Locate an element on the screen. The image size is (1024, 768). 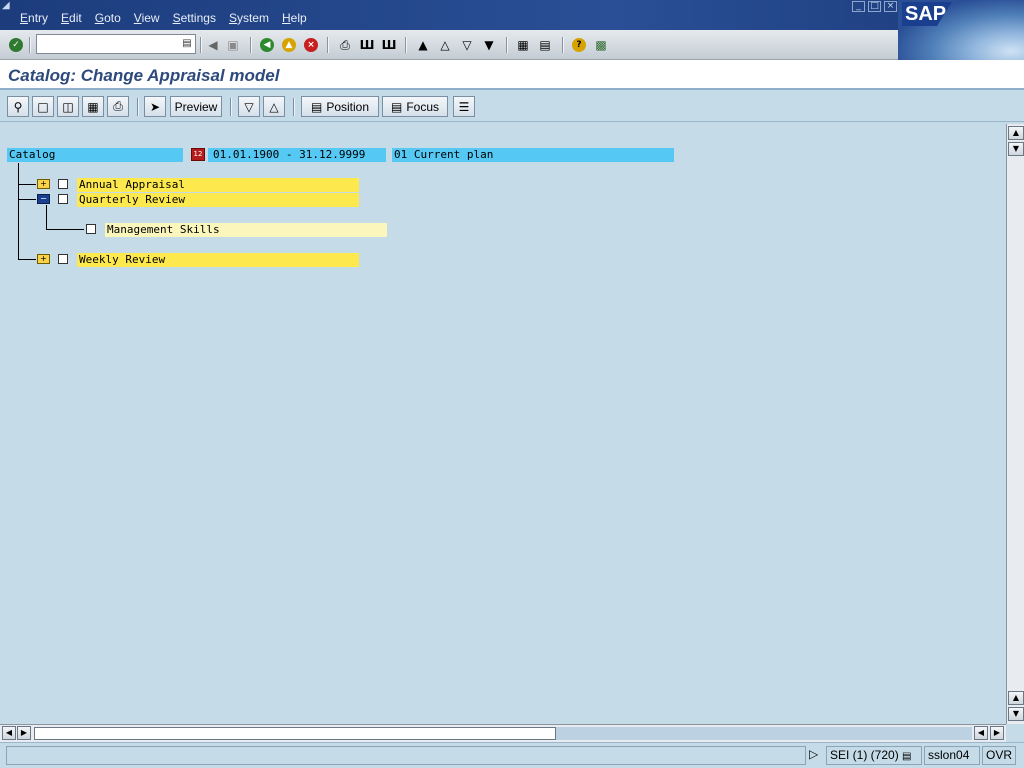
collapse-node-icon: − is located at coordinates (43, 199).